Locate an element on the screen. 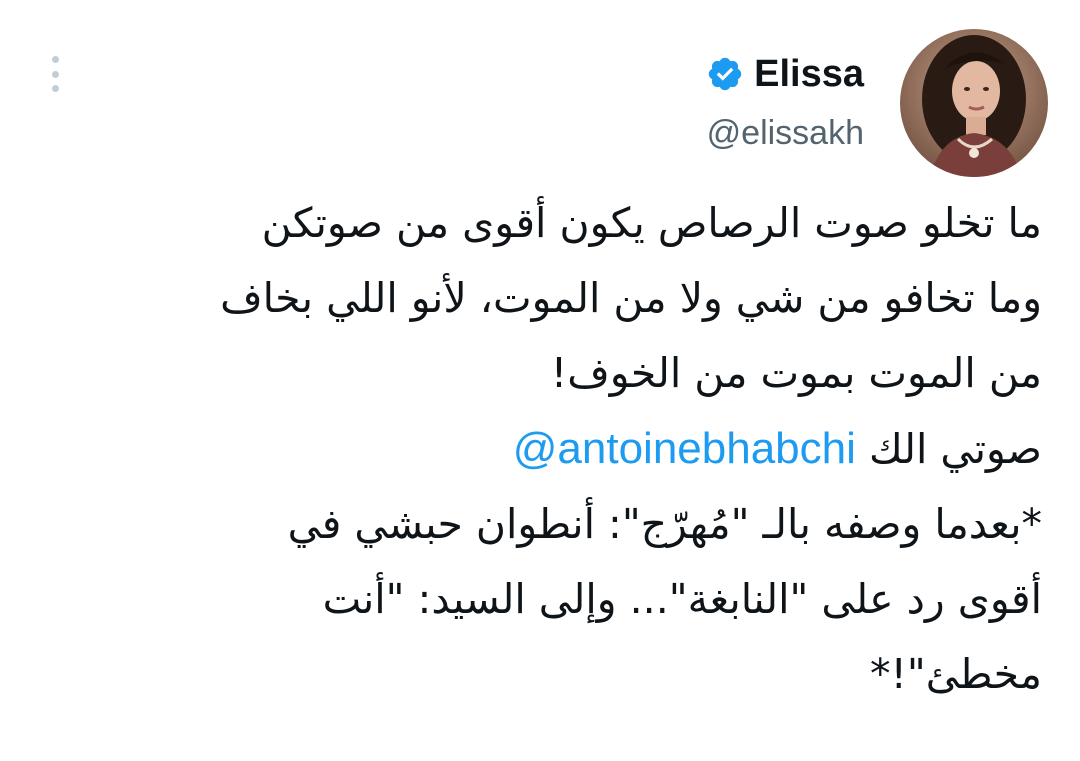 Image resolution: width=1080 pixels, height=761 pixels. mention-link: @antoinebhabchi is located at coordinates (684, 448).